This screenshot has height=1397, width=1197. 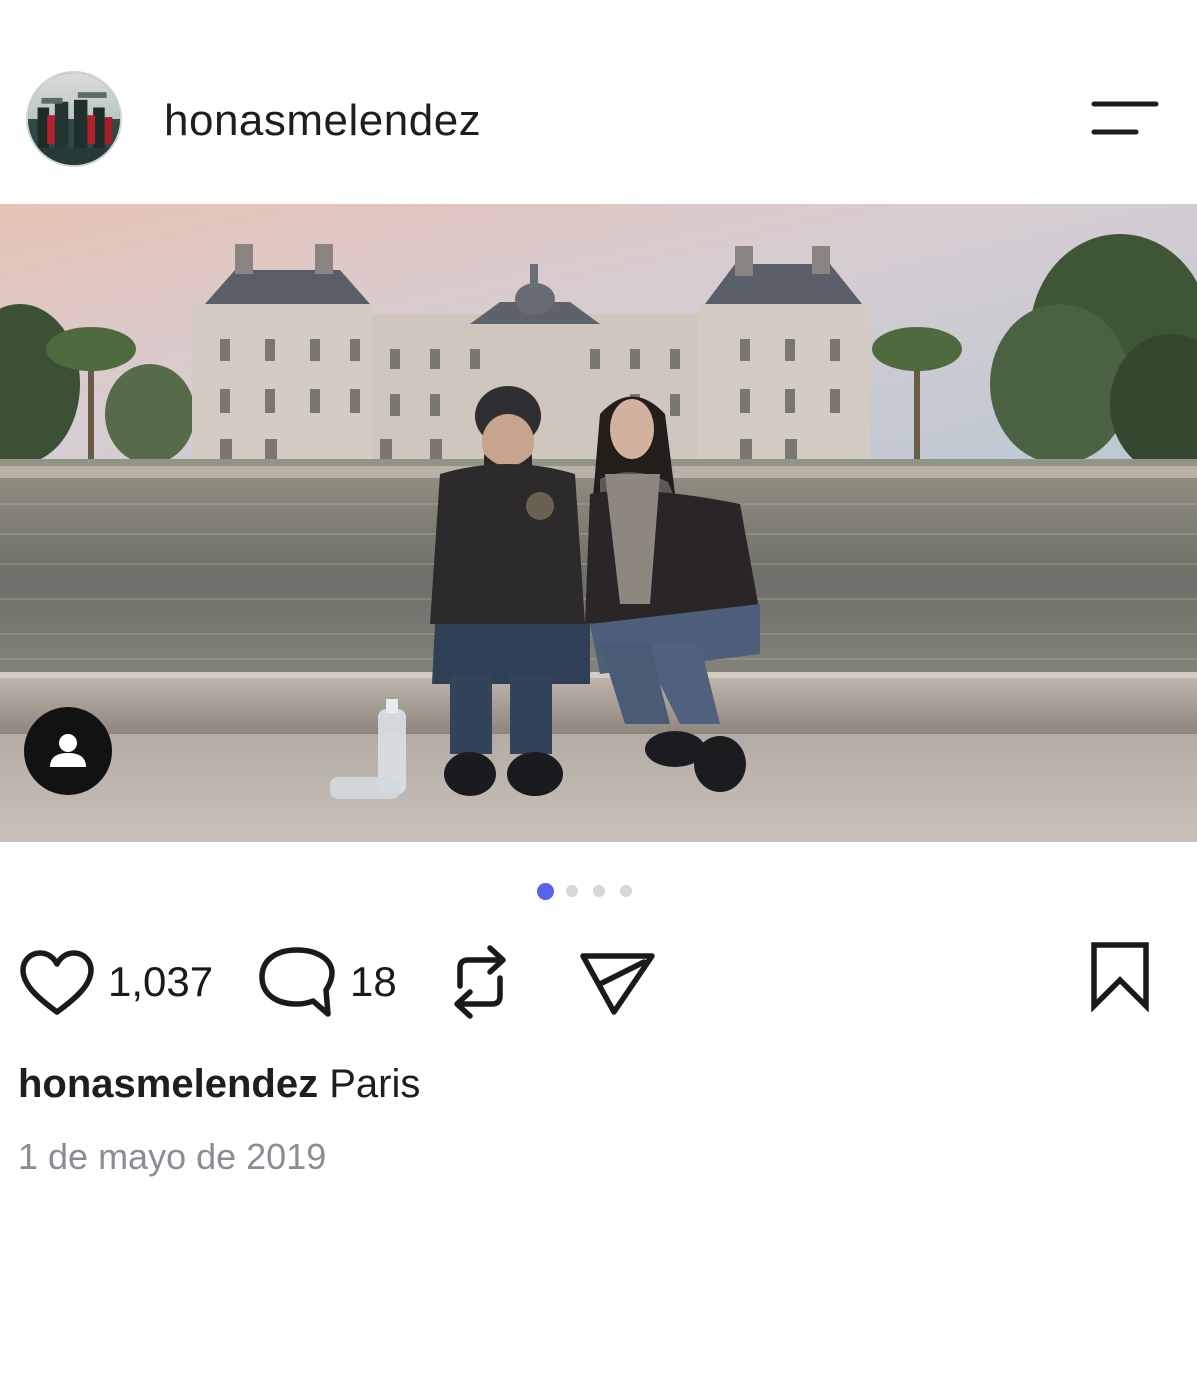 I want to click on comment-bubble-icon, so click(x=297, y=983).